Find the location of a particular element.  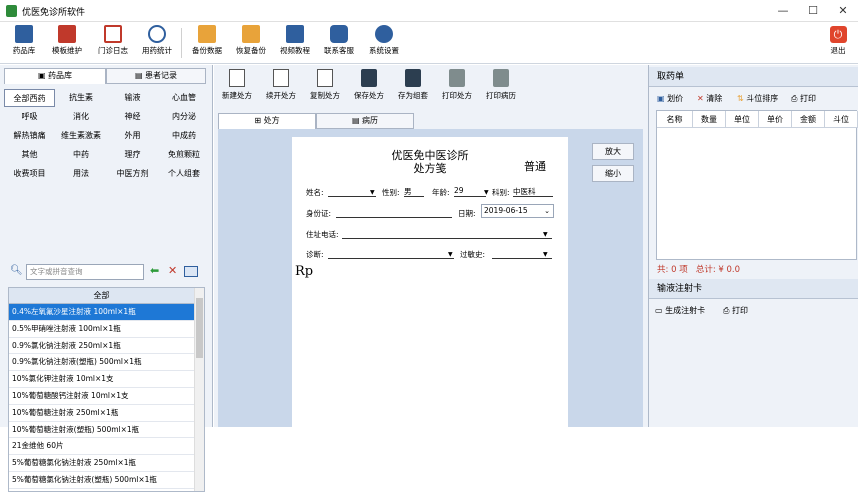

zoom-in-button: 放大 is located at coordinates (613, 151).